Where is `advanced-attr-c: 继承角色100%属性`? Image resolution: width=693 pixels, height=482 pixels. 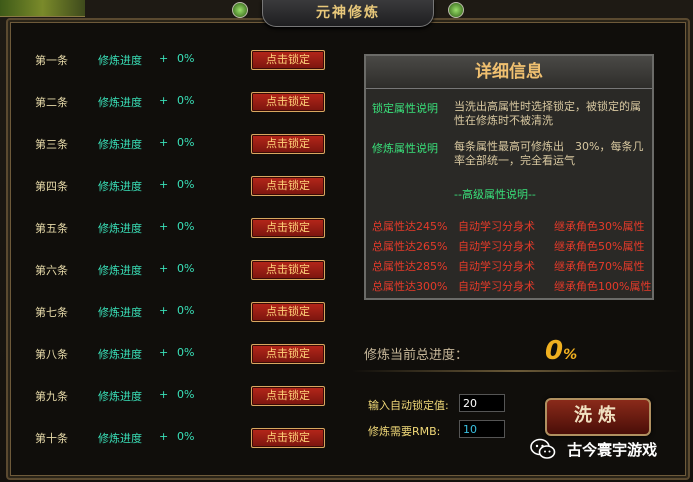 advanced-attr-c: 继承角色100%属性 is located at coordinates (603, 286).